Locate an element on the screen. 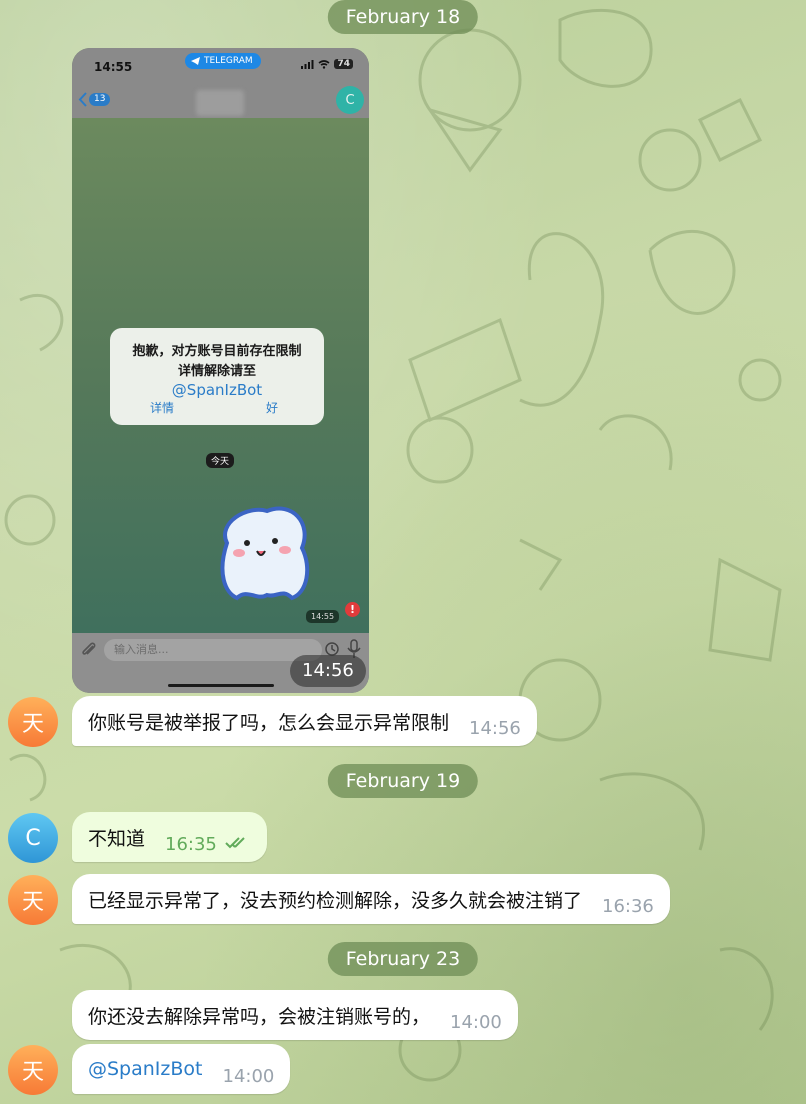  timer-icon is located at coordinates (332, 649).